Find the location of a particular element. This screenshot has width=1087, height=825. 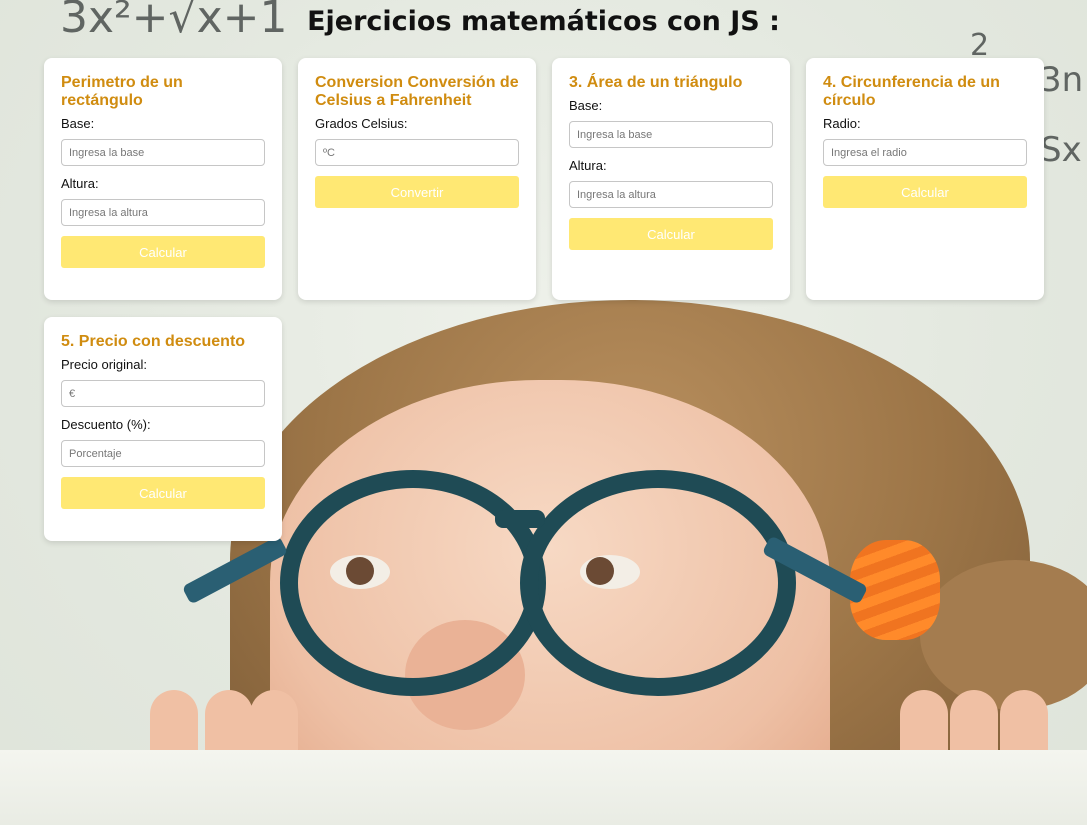

background-scribble: 3n is located at coordinates (1062, 80).